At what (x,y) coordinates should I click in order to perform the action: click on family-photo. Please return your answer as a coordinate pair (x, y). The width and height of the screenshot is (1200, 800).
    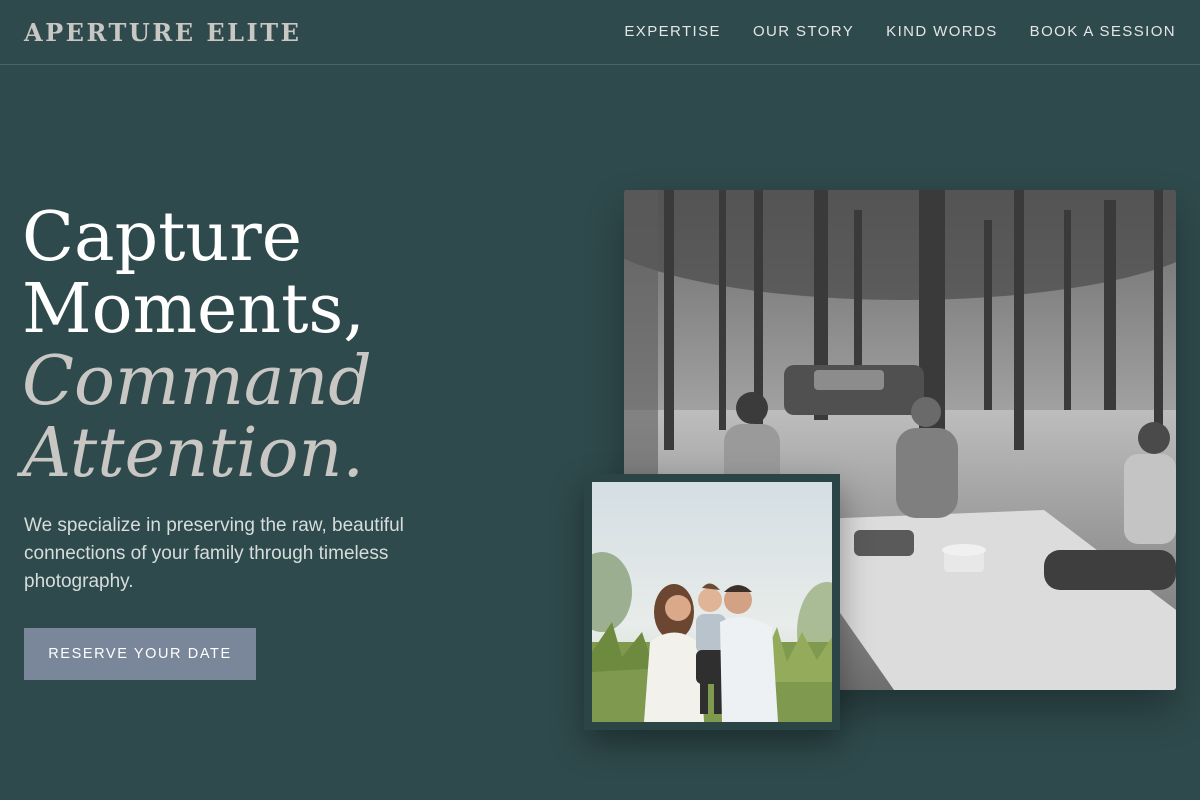
    Looking at the image, I should click on (712, 602).